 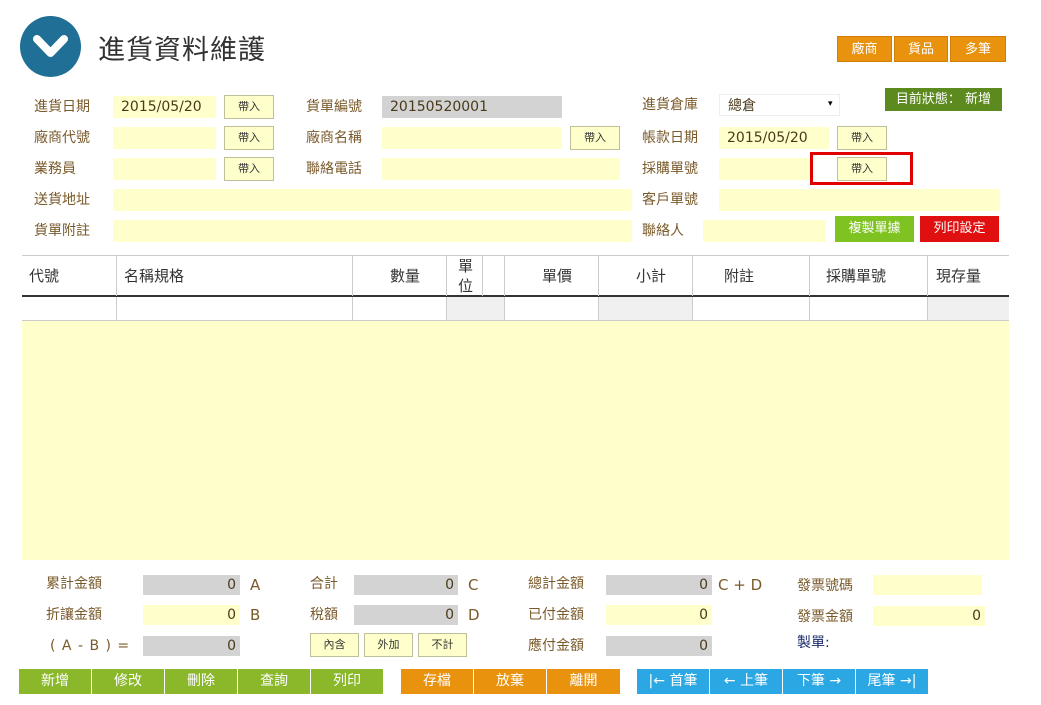 What do you see at coordinates (959, 229) in the screenshot?
I see `print-settings-button: 列印設定` at bounding box center [959, 229].